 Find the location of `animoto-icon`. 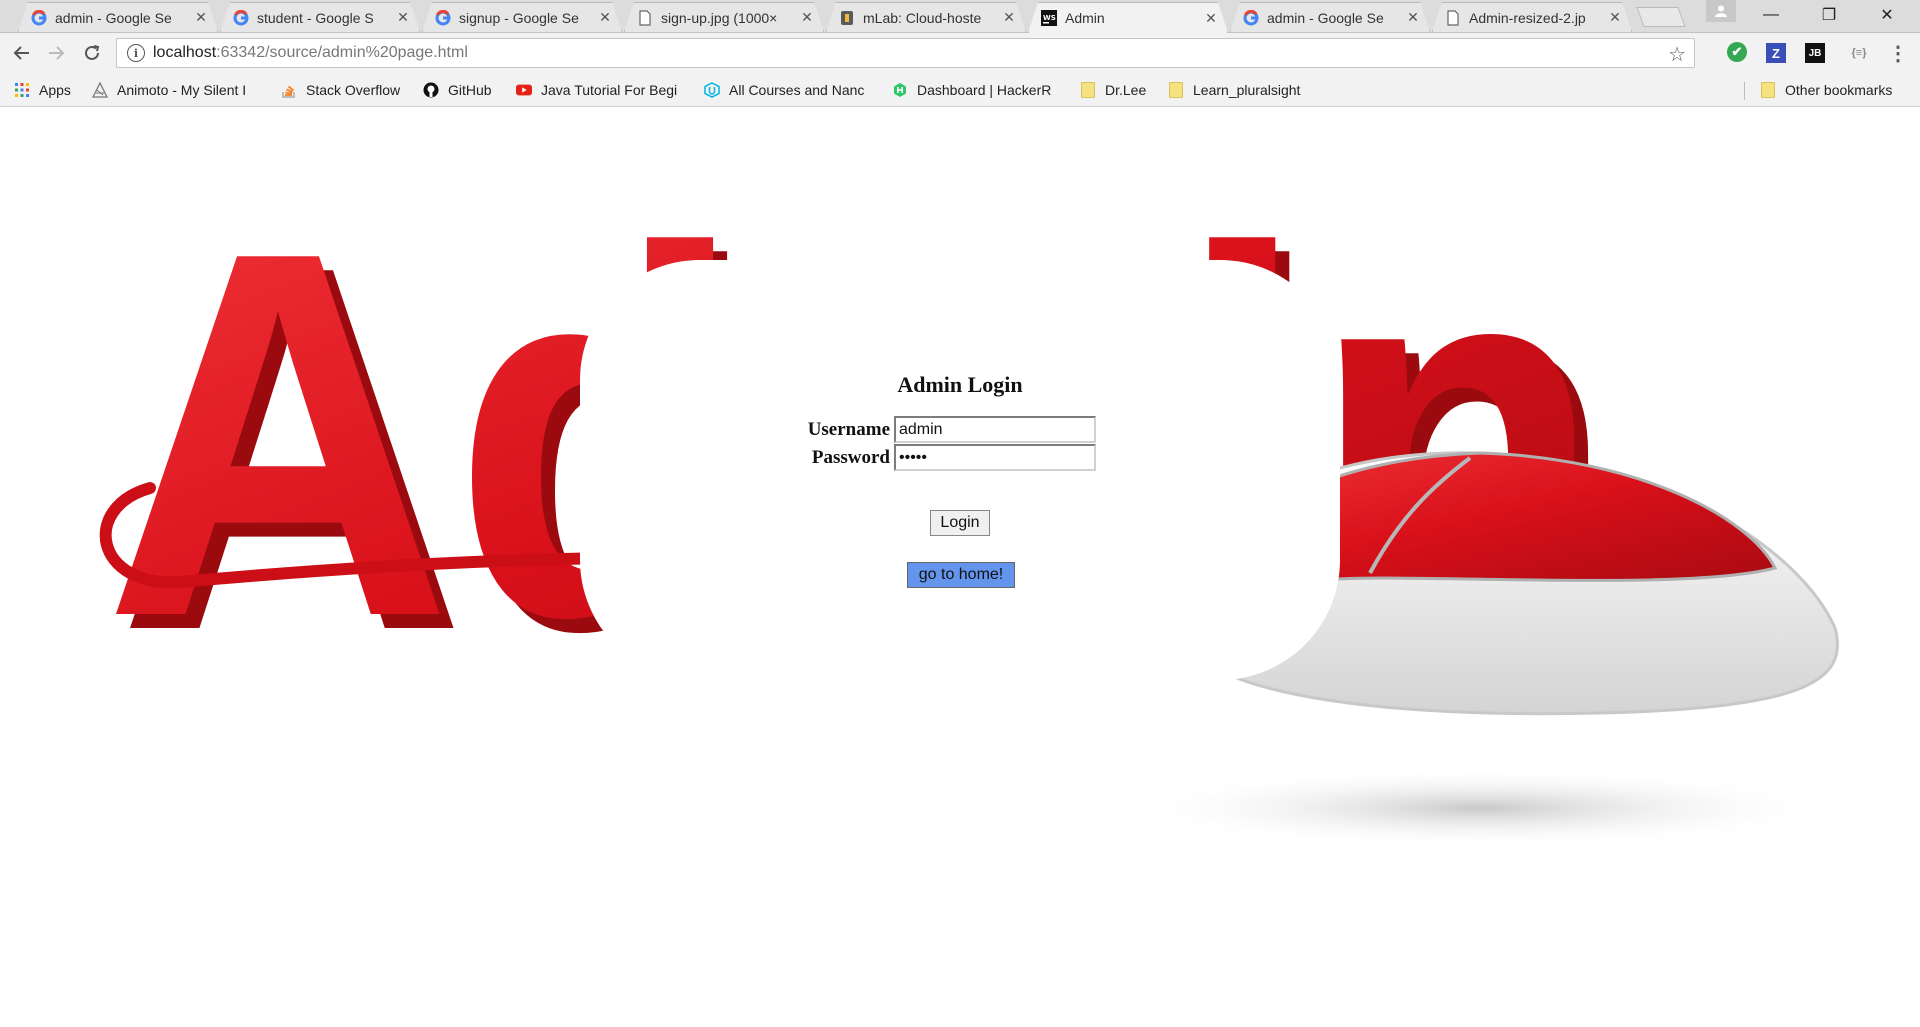

animoto-icon is located at coordinates (100, 90).